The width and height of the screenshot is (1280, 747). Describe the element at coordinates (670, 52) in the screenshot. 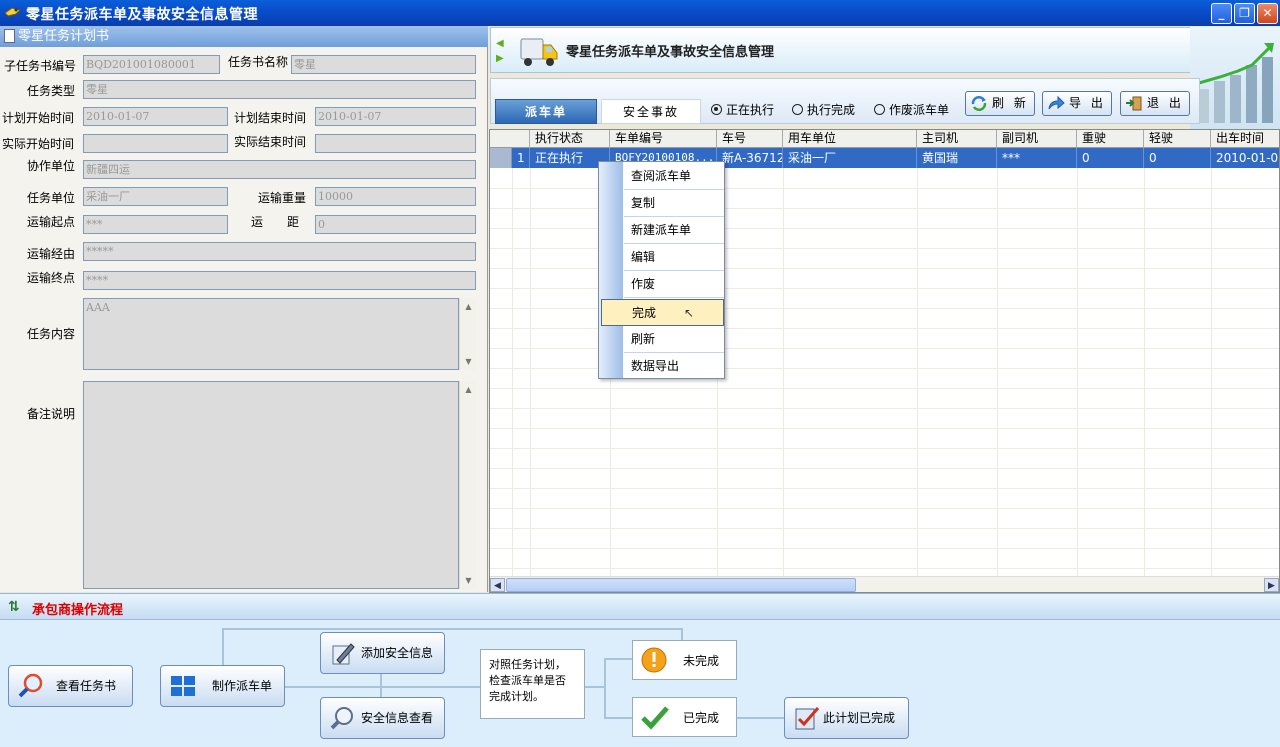

I see `module-title: 零星任务派车单及事故安全信息管理` at that location.